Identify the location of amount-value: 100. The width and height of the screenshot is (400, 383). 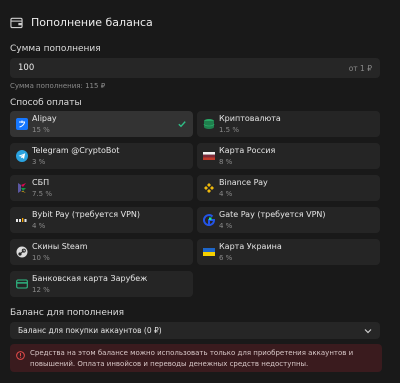
(183, 68).